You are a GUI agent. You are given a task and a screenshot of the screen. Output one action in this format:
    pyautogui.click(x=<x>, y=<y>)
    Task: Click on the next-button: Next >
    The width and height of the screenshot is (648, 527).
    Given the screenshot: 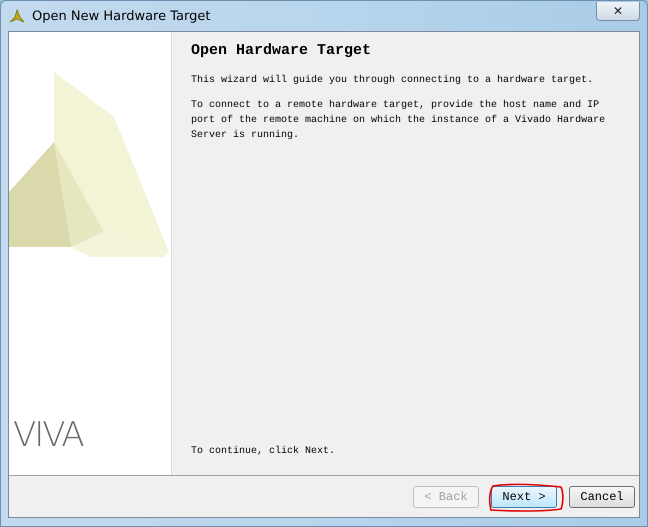 What is the action you would take?
    pyautogui.click(x=524, y=497)
    